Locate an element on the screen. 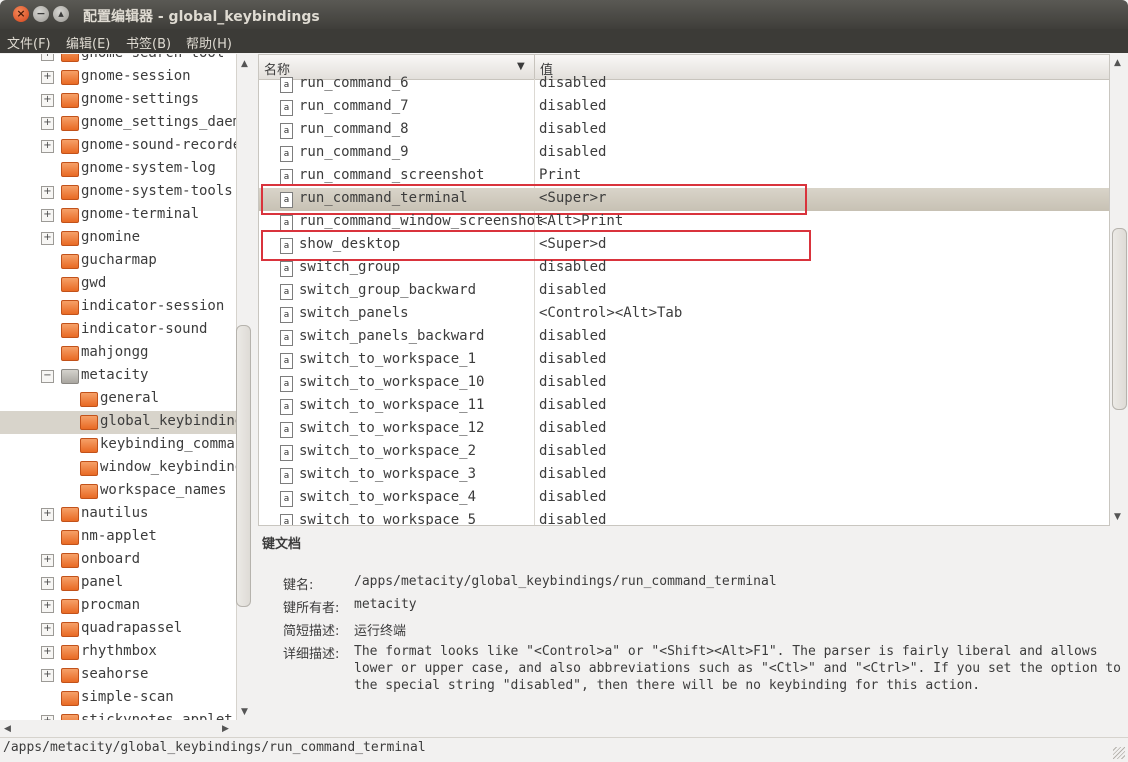  tree-item: simple-scan is located at coordinates (118, 698).